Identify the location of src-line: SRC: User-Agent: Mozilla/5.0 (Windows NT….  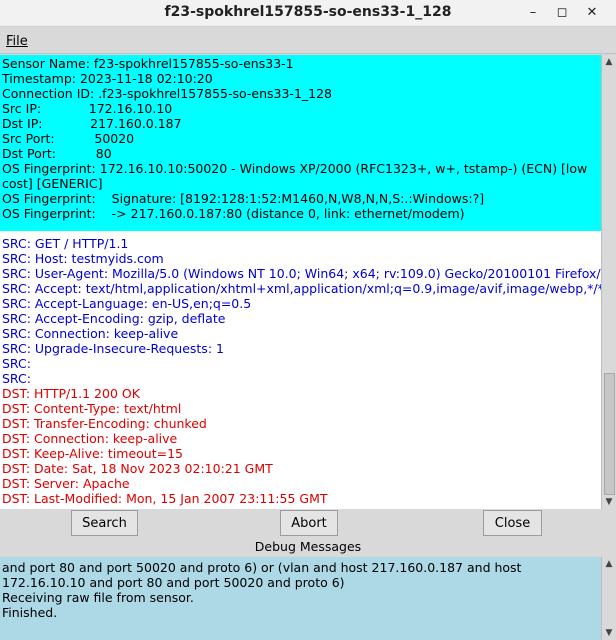
(302, 273).